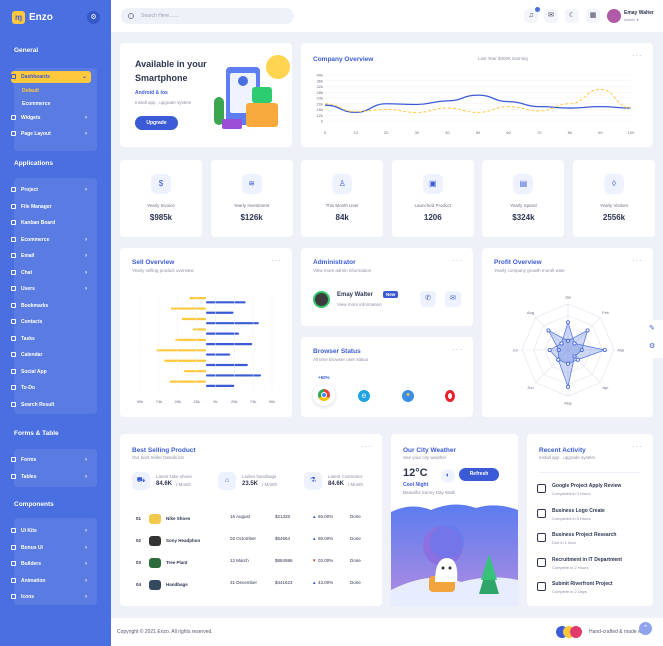 The image size is (663, 646). Describe the element at coordinates (51, 355) in the screenshot. I see `sidebar-item-calendar: Calendar` at that location.